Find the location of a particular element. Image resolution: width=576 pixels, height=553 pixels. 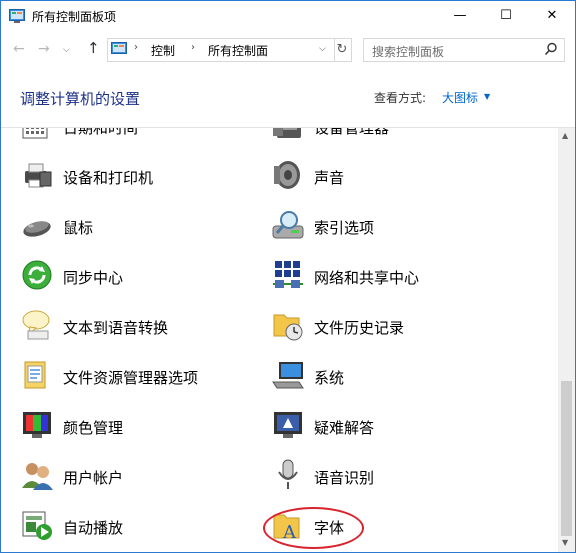

control-panel-app-icon is located at coordinates (17, 16).